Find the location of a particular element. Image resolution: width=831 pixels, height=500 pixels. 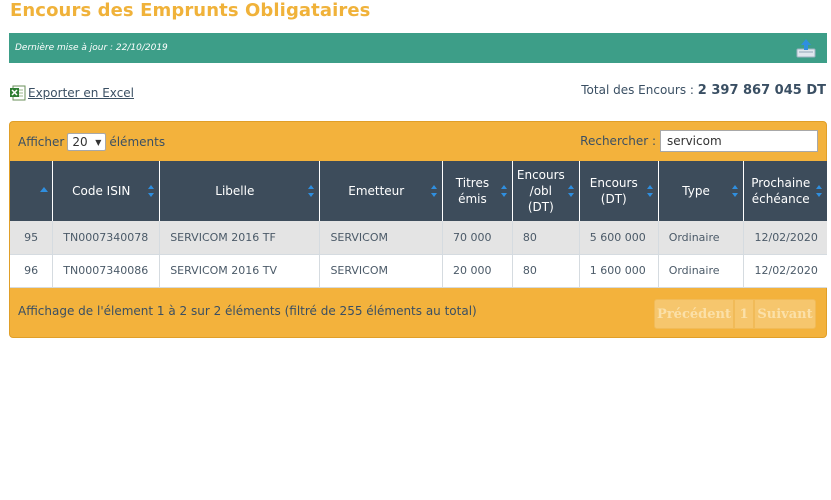

page-size-value: 20 is located at coordinates (80, 142).